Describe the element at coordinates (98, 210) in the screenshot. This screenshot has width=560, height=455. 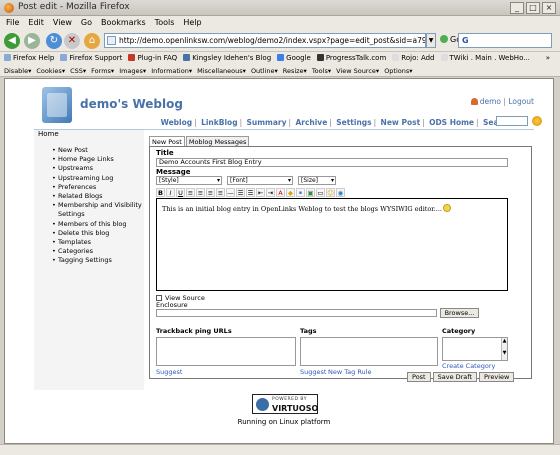
I see `sidebar-item-membership: Membership and Visibility Settings` at that location.